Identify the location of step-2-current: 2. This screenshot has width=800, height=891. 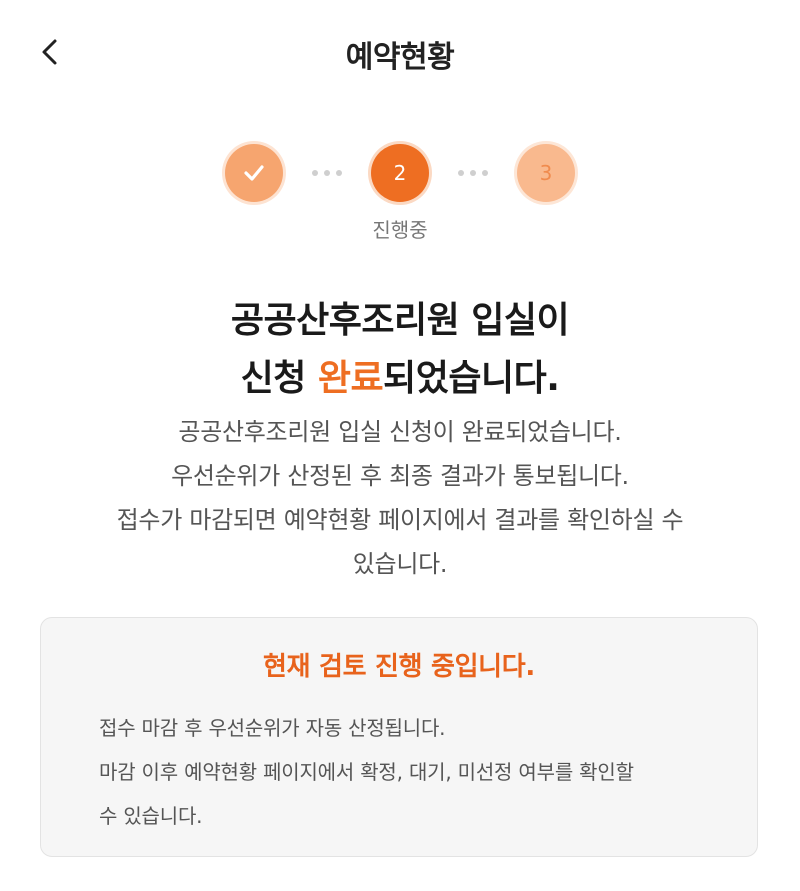
(400, 173).